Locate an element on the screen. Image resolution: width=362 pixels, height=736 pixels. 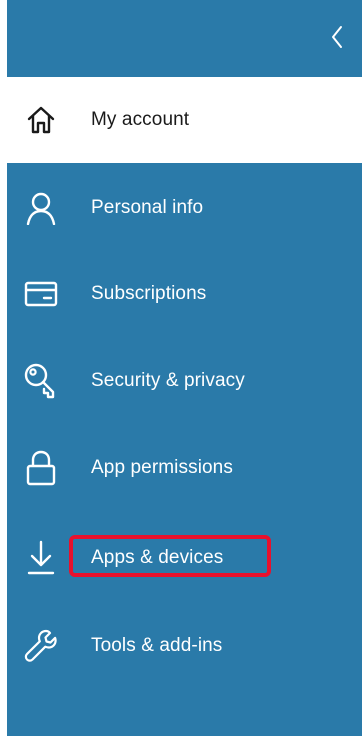
chevron-left-icon is located at coordinates (337, 37).